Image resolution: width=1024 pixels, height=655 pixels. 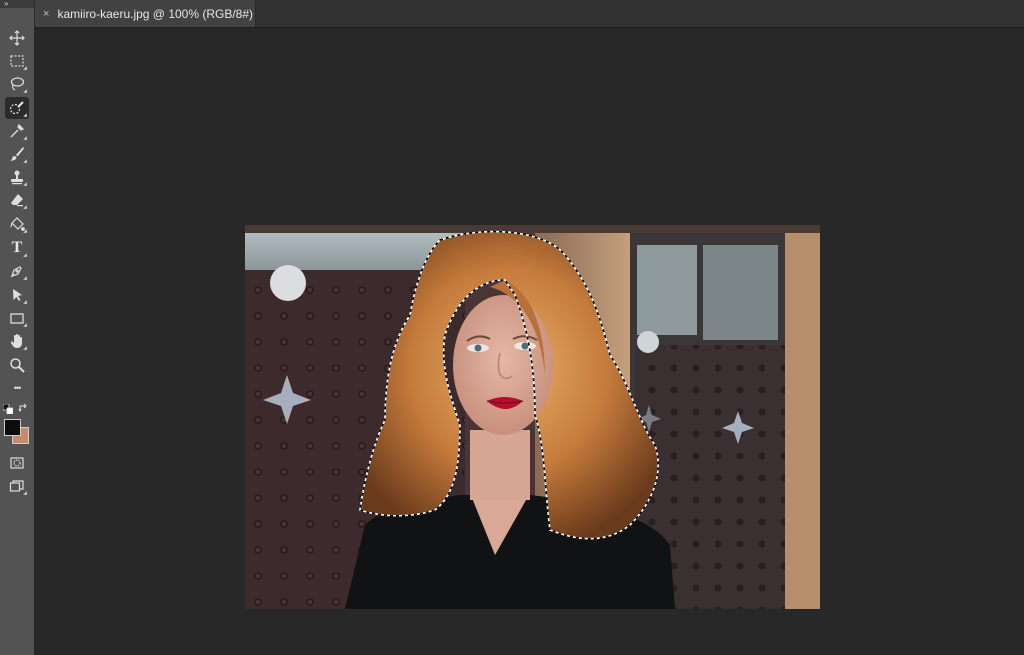 I want to click on lasso-tool, so click(x=17, y=84).